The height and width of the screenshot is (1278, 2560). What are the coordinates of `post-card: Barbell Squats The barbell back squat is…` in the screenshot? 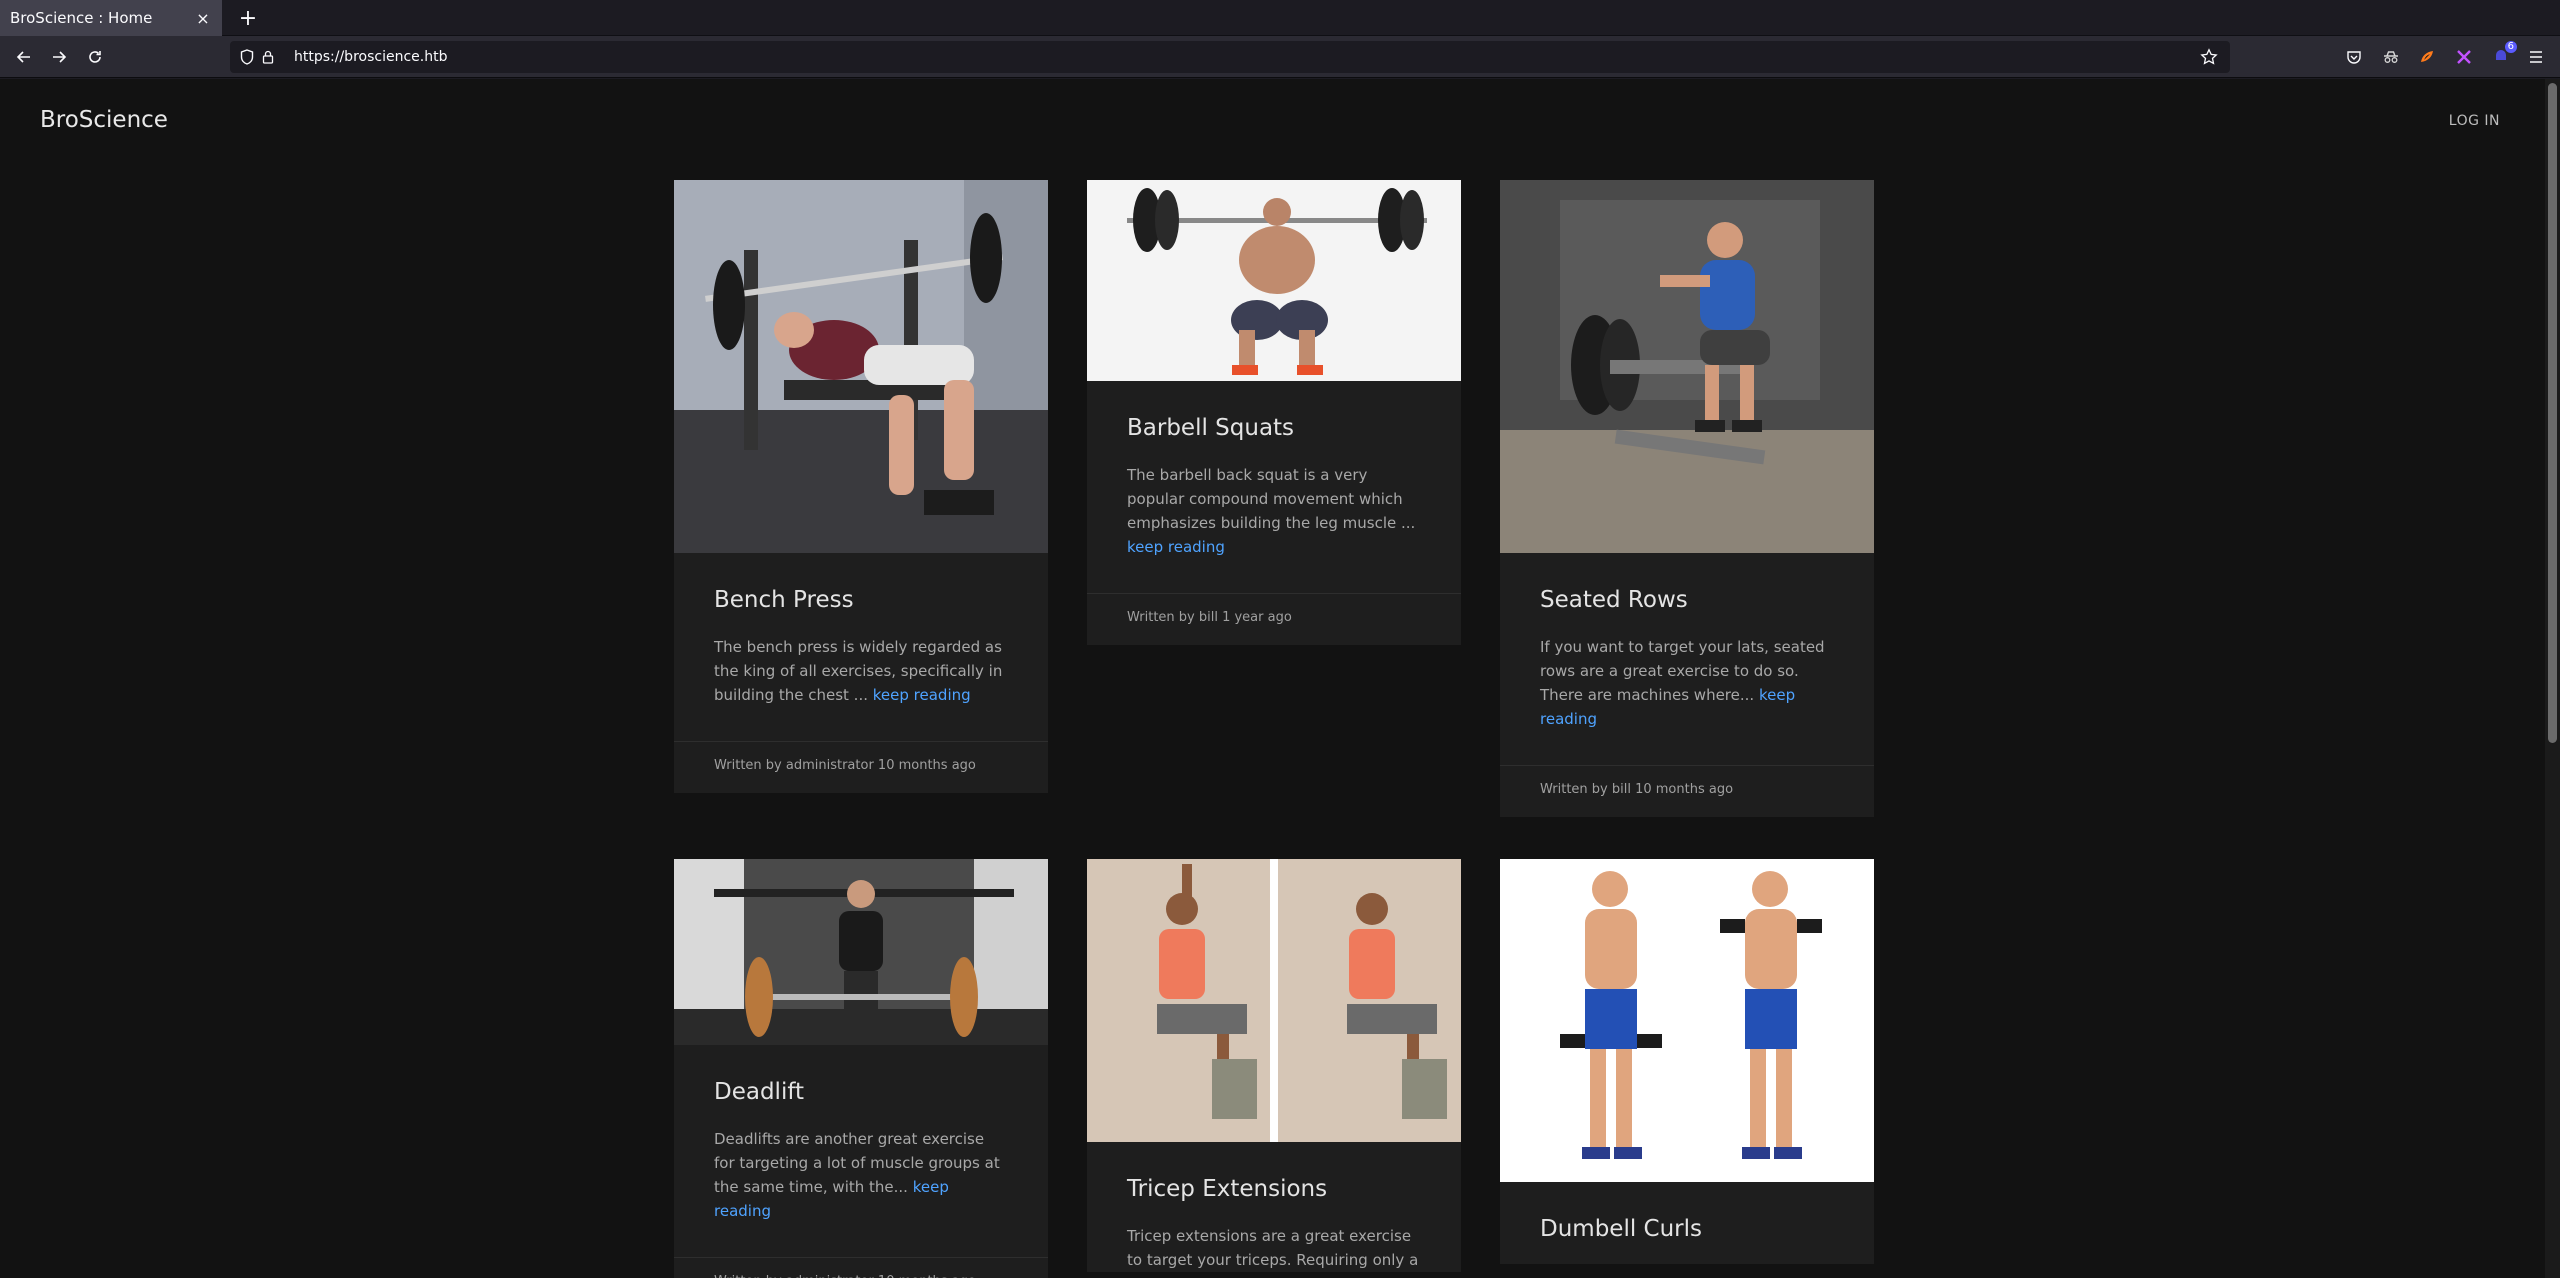 It's located at (1274, 412).